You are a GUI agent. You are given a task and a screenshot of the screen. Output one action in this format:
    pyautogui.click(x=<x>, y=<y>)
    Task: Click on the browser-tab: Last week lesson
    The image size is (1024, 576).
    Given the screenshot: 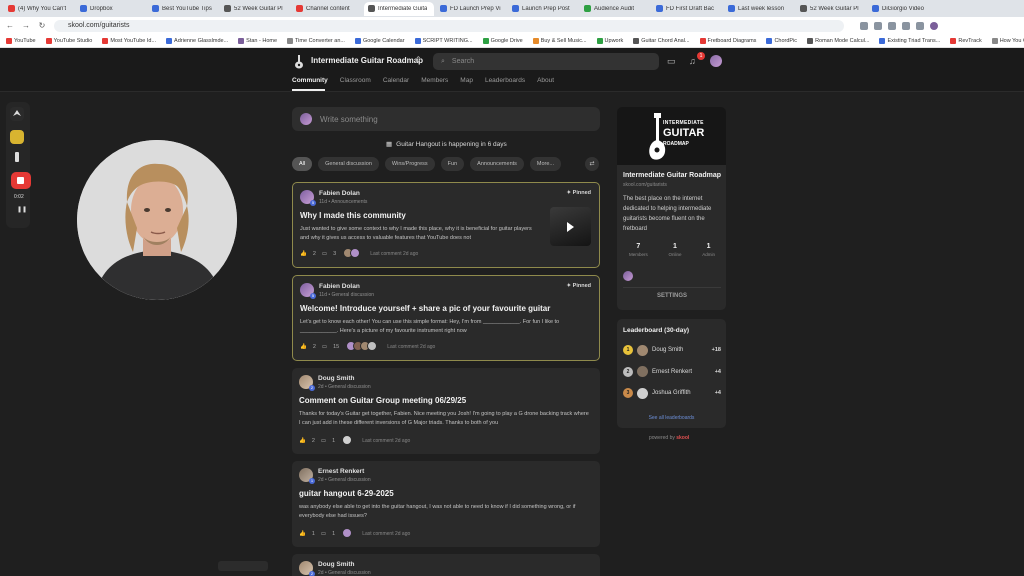 What is the action you would take?
    pyautogui.click(x=759, y=9)
    